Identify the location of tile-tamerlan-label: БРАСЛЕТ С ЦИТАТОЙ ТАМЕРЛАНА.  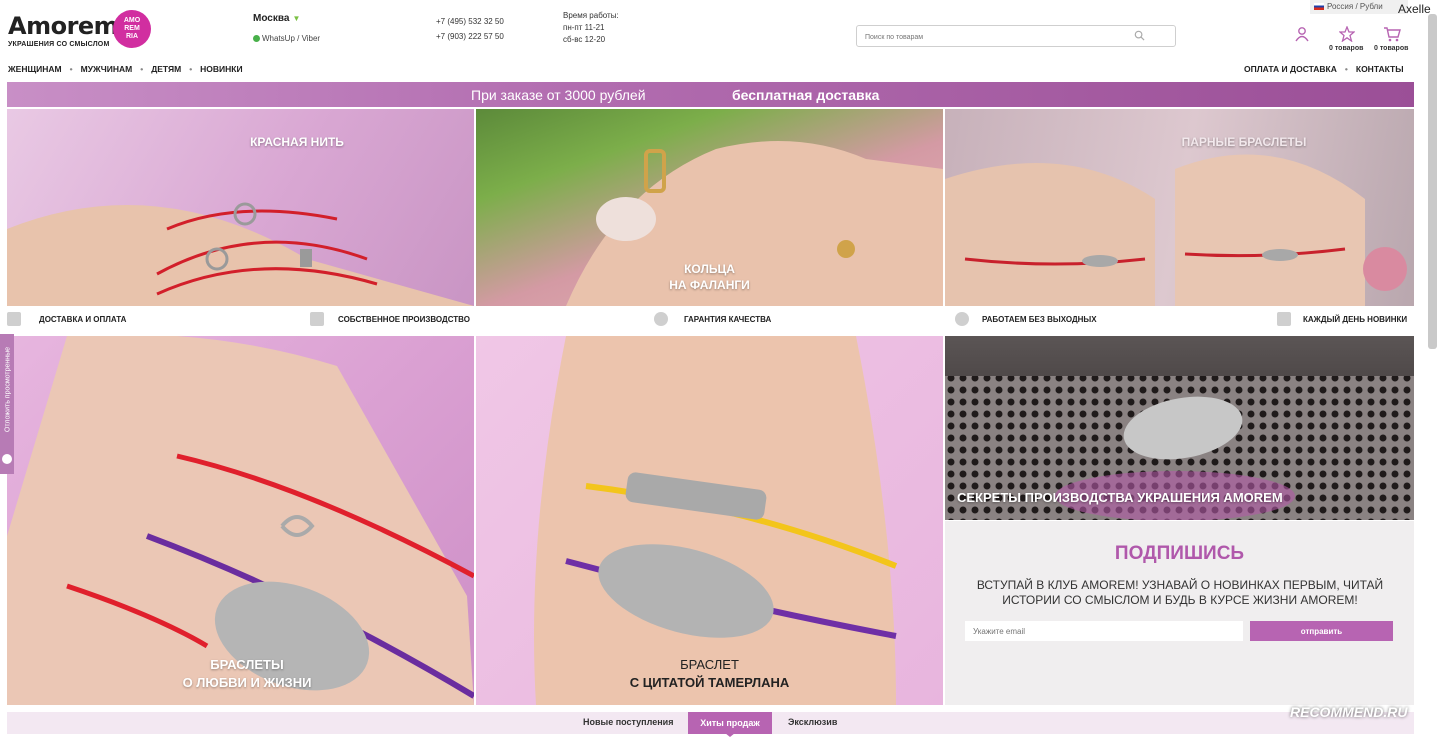
(709, 674).